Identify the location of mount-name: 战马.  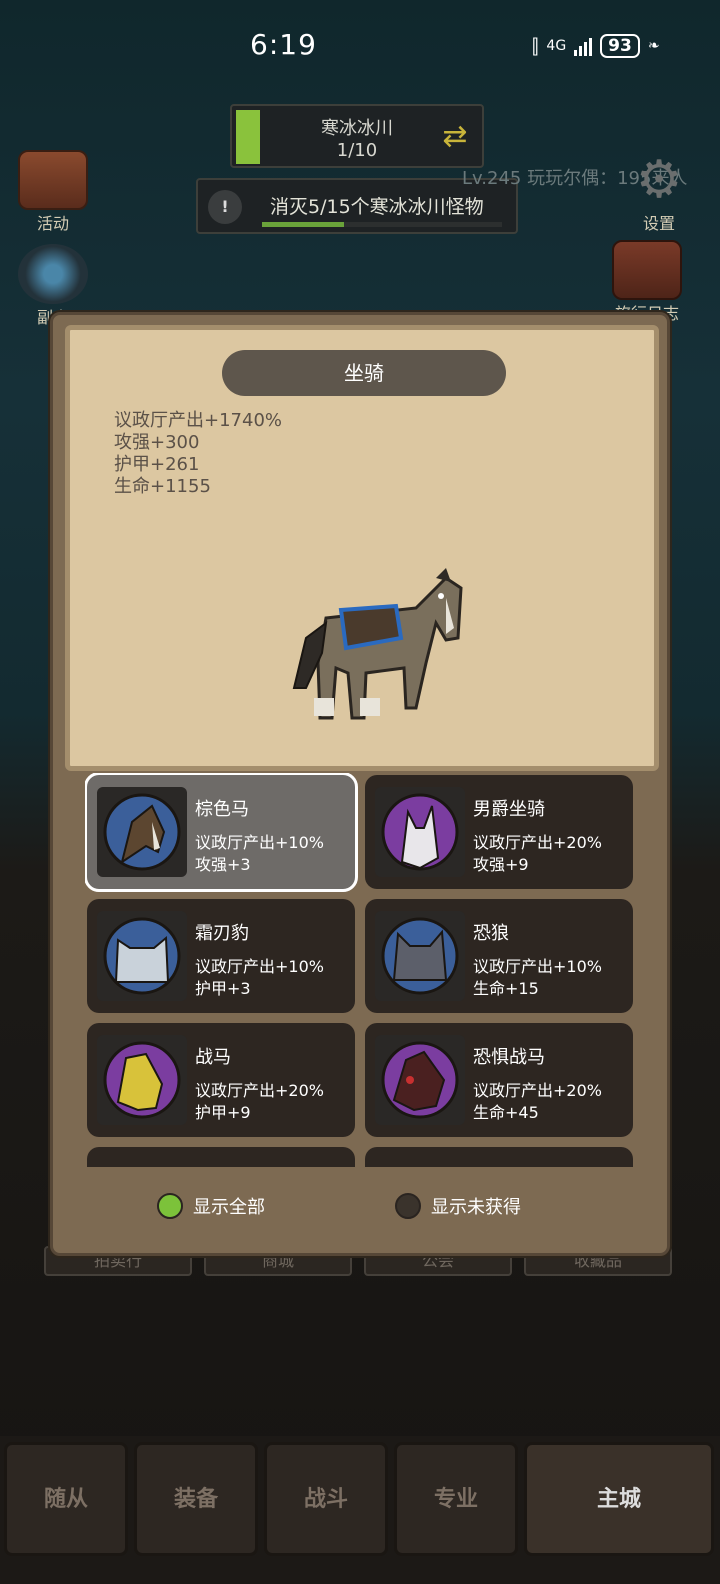
(213, 1057).